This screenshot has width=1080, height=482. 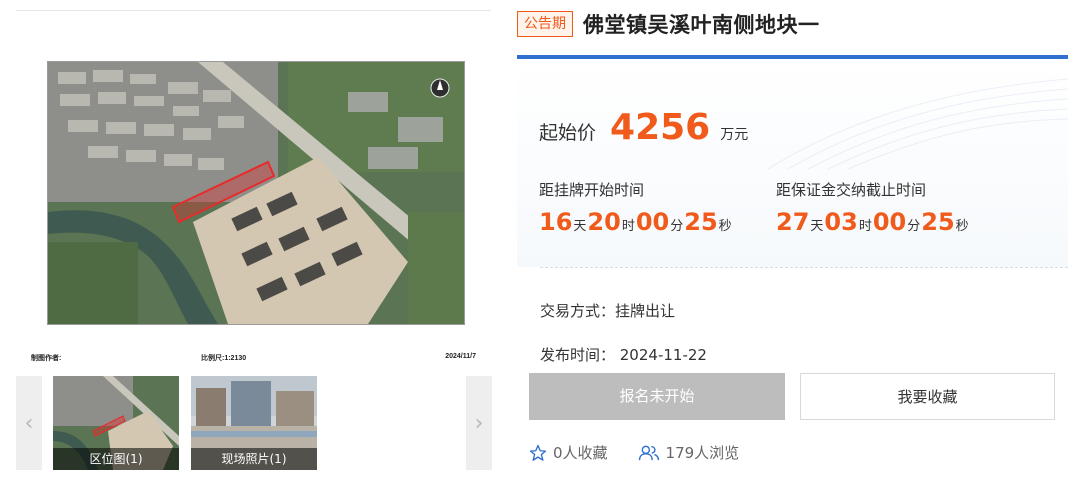 I want to click on map-scale-label: 比例尺:1:2130, so click(x=224, y=358).